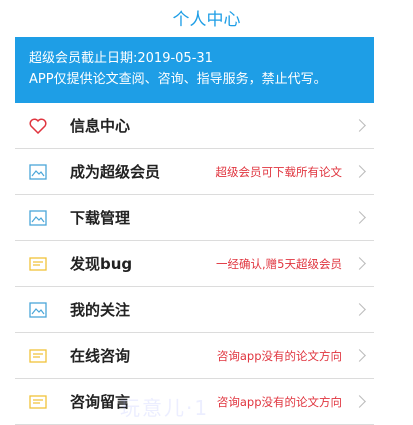 The height and width of the screenshot is (425, 413). What do you see at coordinates (101, 264) in the screenshot?
I see `menu-item-label: 发现bug` at bounding box center [101, 264].